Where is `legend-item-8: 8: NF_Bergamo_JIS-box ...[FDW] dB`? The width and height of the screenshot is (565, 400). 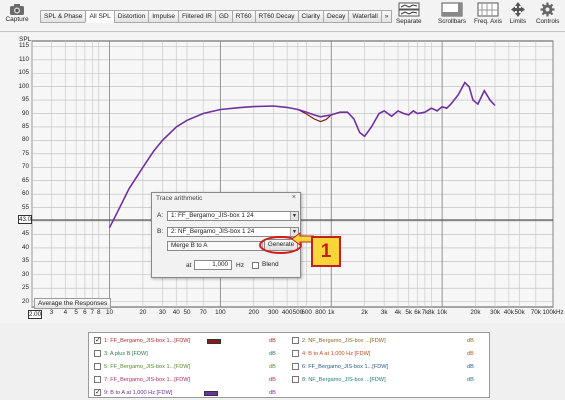
legend-item-8: 8: NF_Bergamo_JIS-box ...[FDW] dB is located at coordinates (389, 380).